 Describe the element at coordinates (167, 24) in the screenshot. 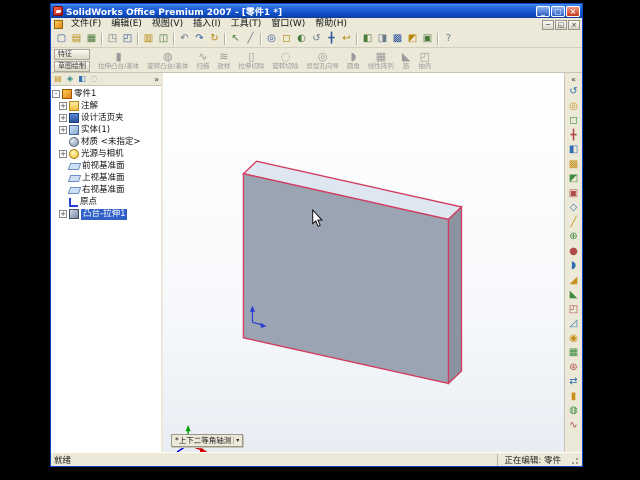

I see `menu-view: 视图(V)` at that location.